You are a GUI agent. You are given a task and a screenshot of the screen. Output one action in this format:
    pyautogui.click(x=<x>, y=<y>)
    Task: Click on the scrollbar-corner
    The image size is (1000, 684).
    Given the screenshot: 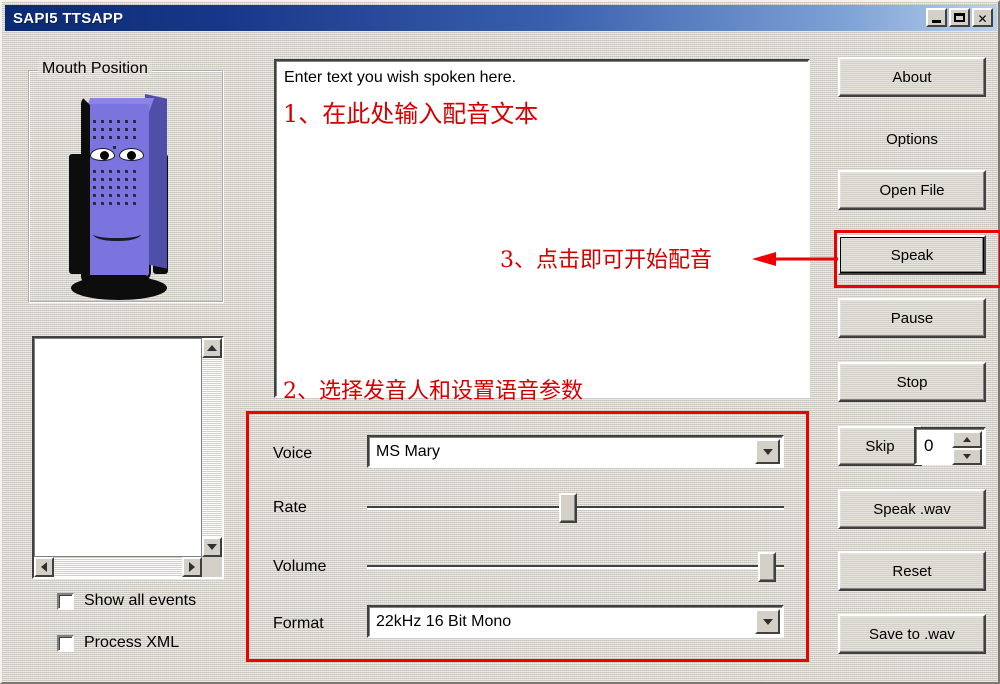 What is the action you would take?
    pyautogui.click(x=212, y=567)
    